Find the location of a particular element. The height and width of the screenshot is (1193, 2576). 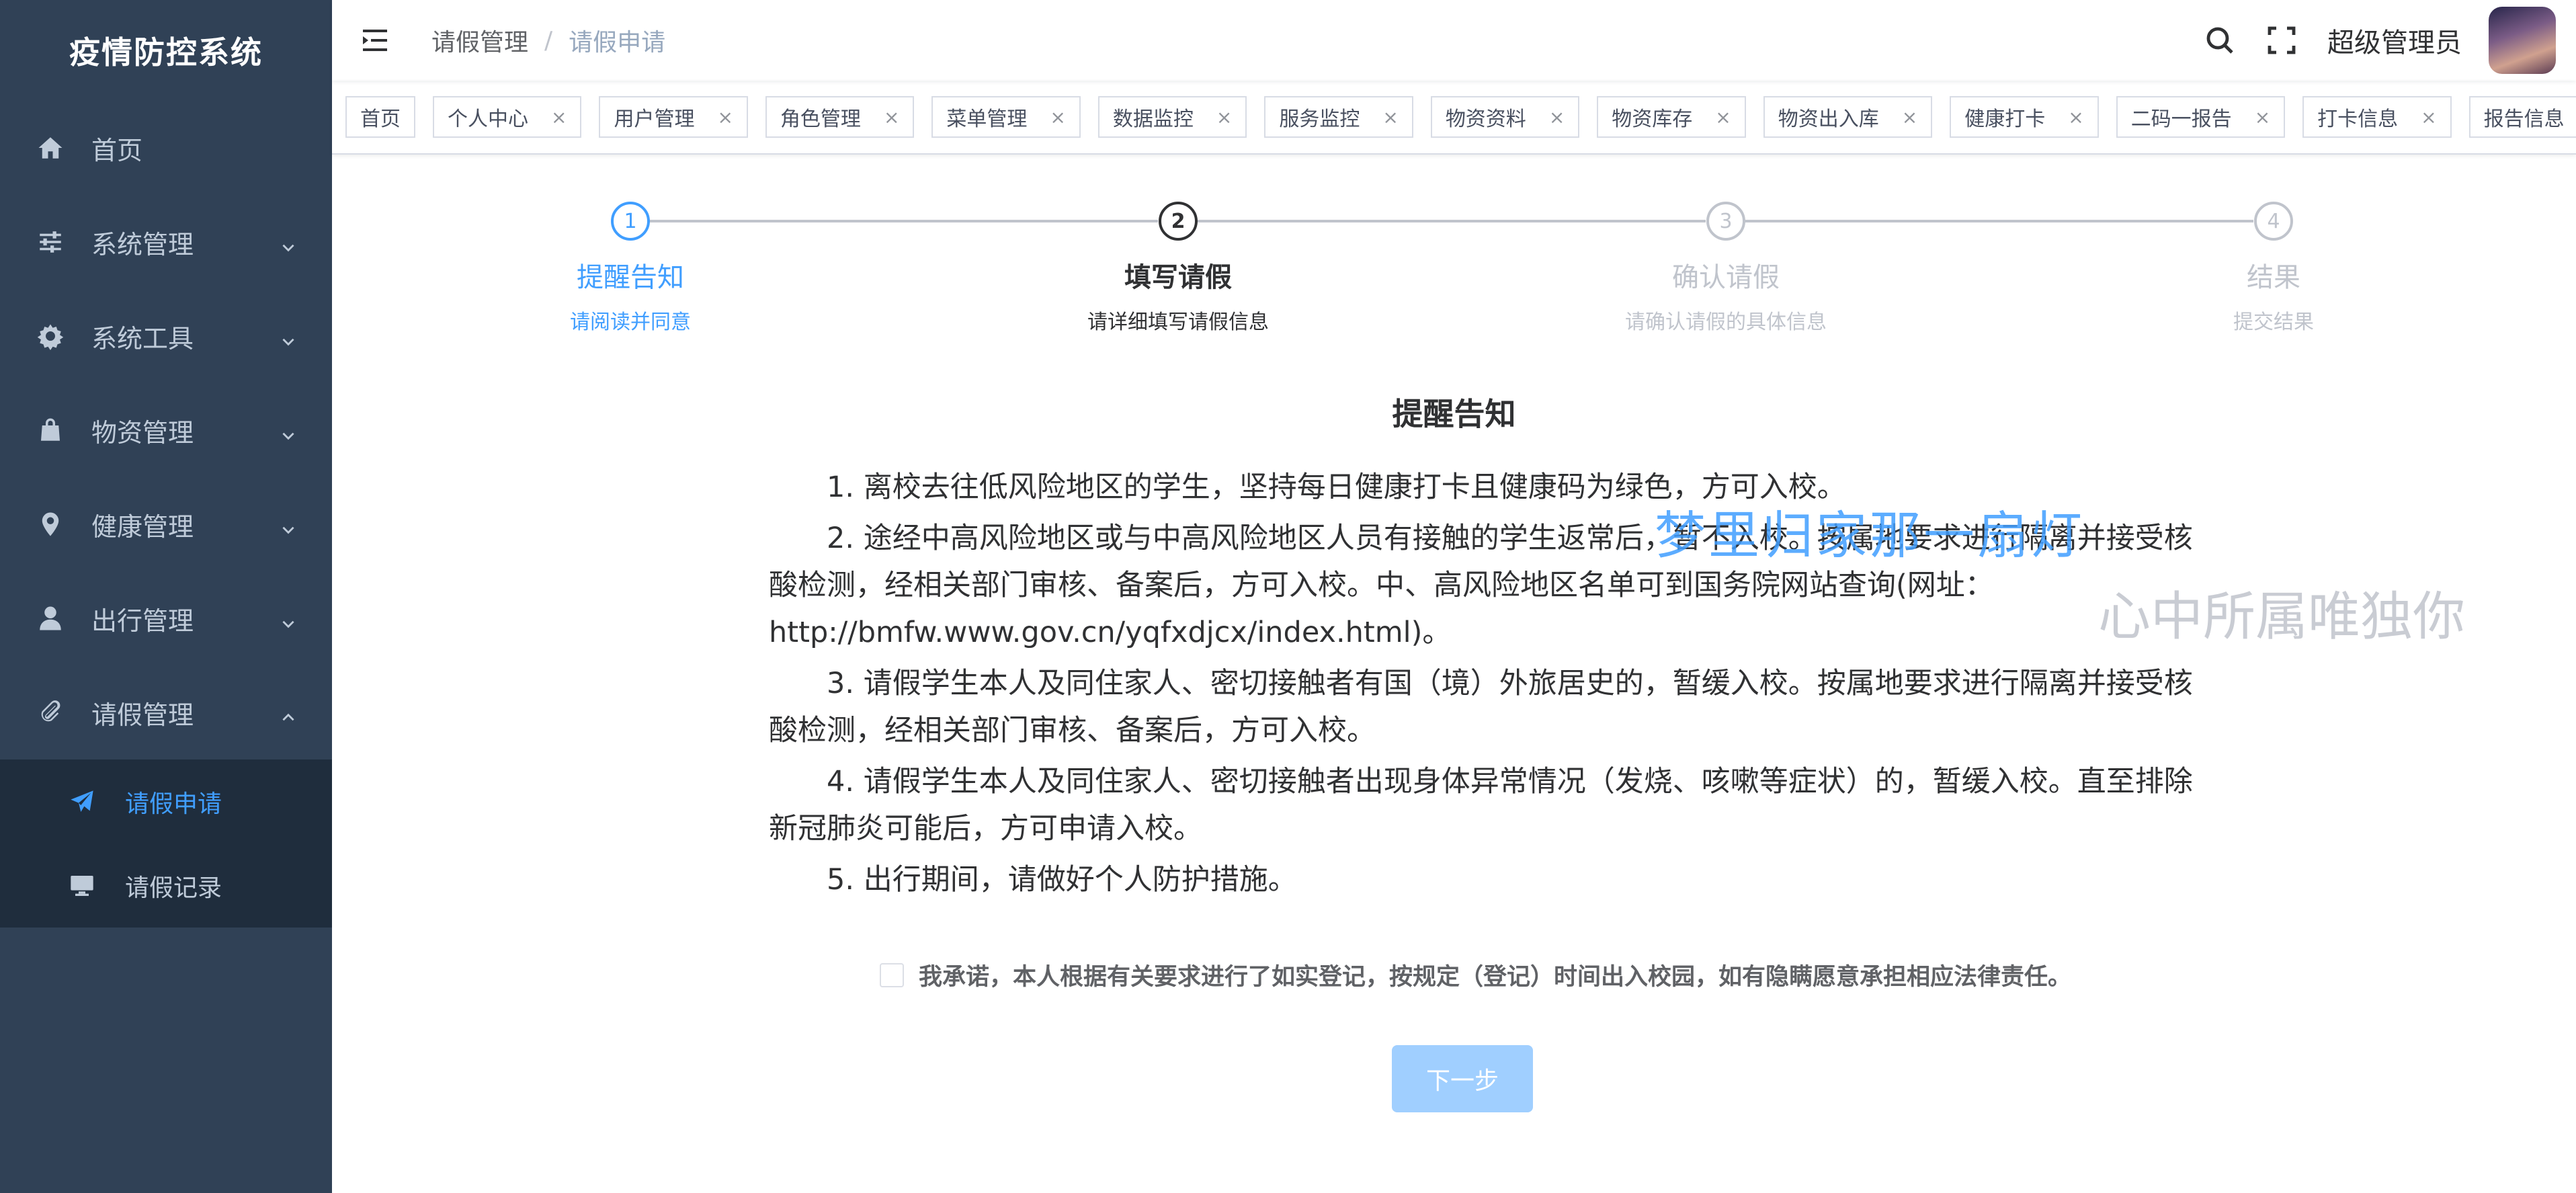

tag-label: 二码一报告 is located at coordinates (2181, 119).